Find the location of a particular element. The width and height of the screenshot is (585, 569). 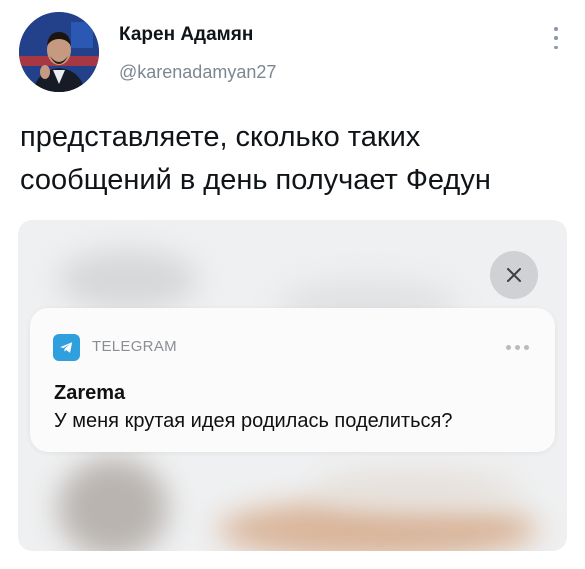

tweet-text-line: сообщений в день получает Федун is located at coordinates (255, 180).